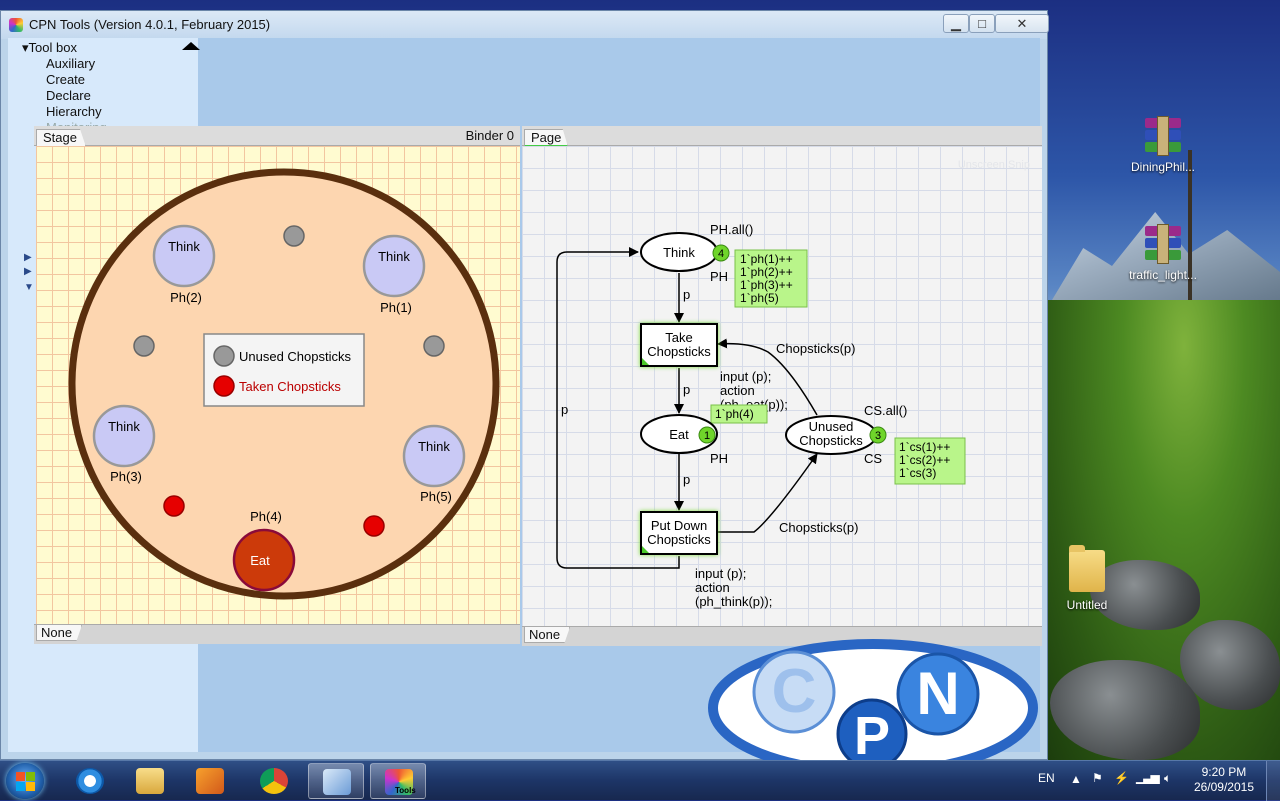 The height and width of the screenshot is (801, 1280). Describe the element at coordinates (266, 516) in the screenshot. I see `philosopher-4-label: Ph(4)` at that location.